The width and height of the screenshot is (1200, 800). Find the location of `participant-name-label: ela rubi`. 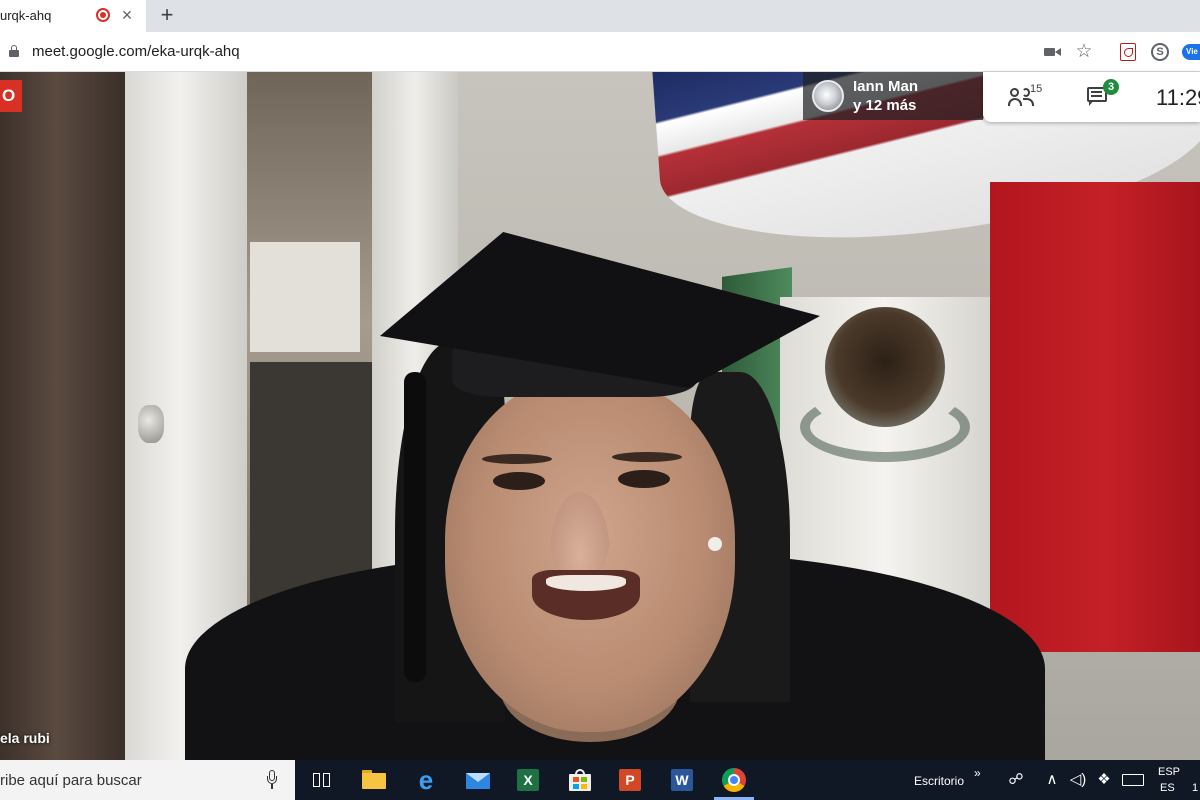

participant-name-label: ela rubi is located at coordinates (25, 738).